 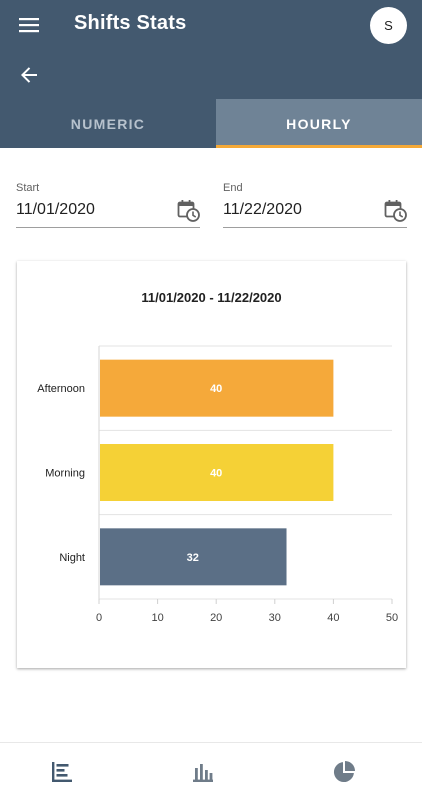 I want to click on menu-icon, so click(x=29, y=25).